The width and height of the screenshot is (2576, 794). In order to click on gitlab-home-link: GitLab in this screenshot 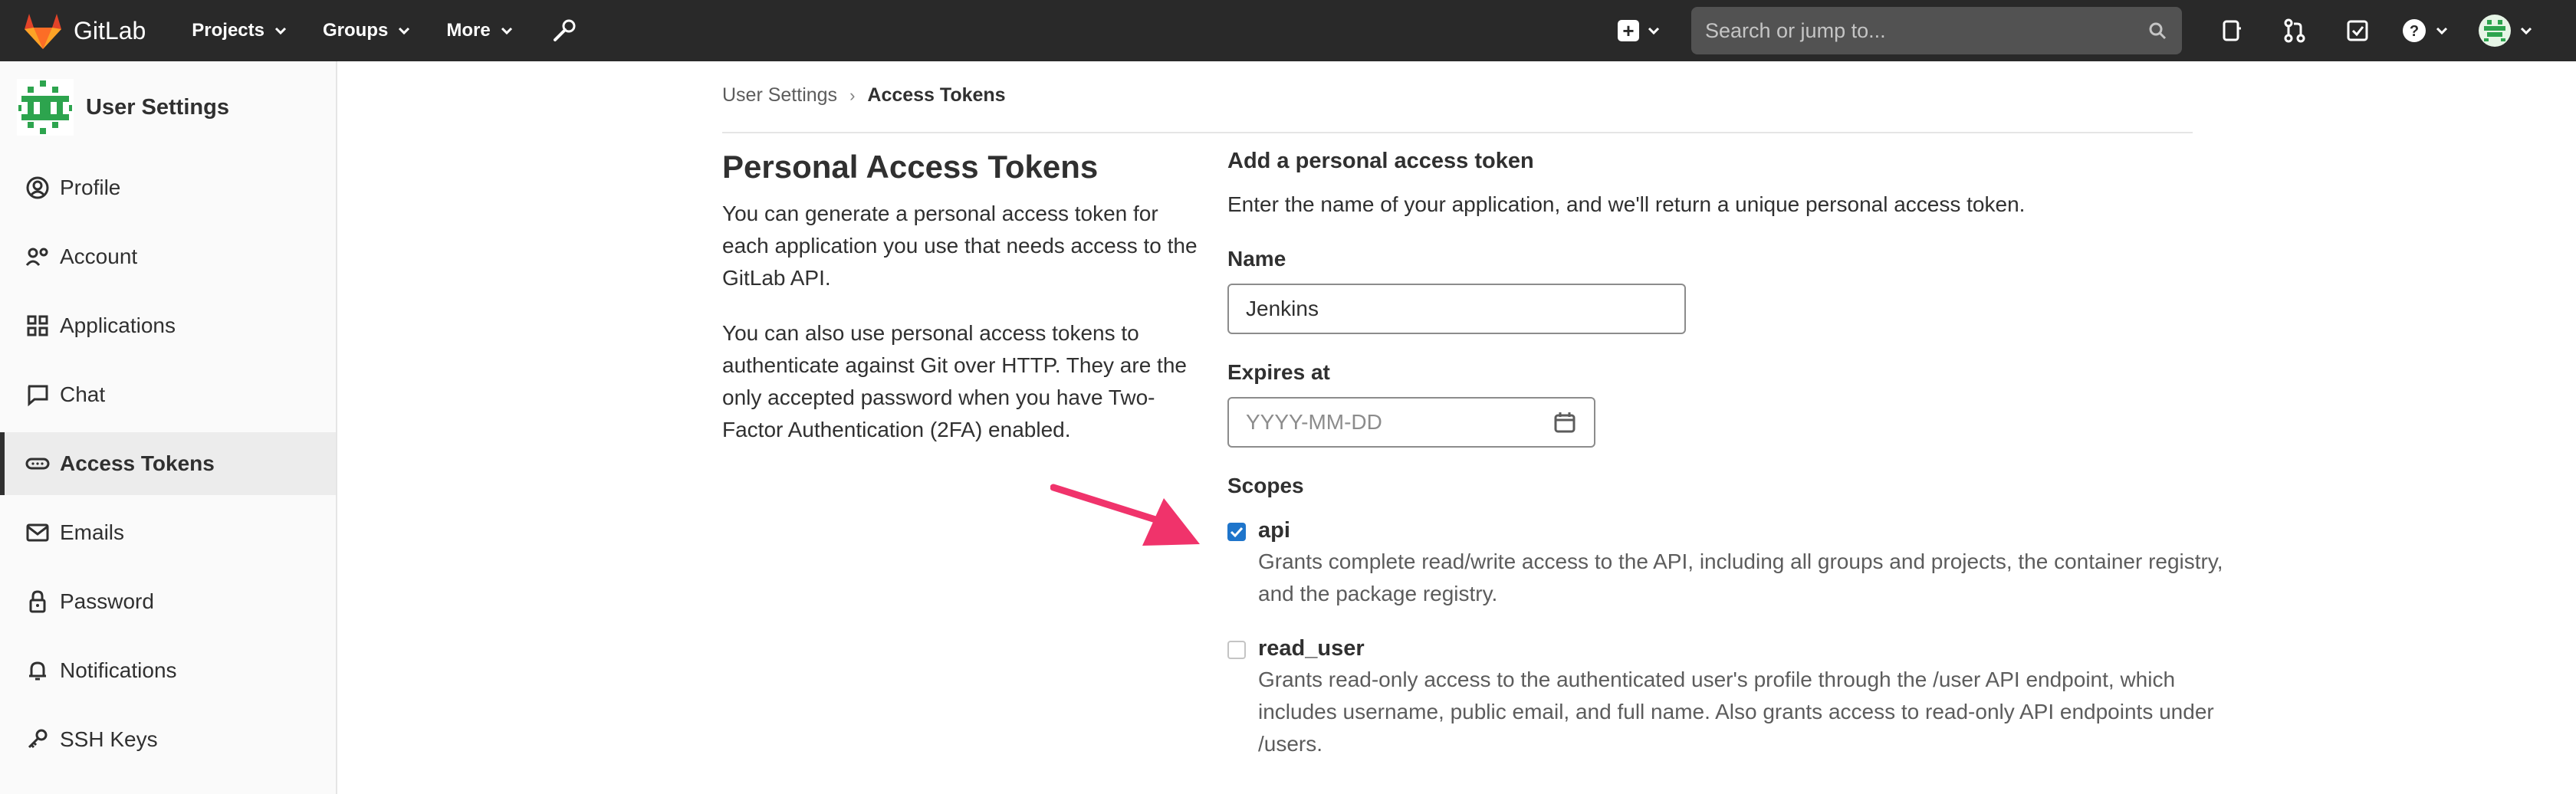, I will do `click(84, 30)`.